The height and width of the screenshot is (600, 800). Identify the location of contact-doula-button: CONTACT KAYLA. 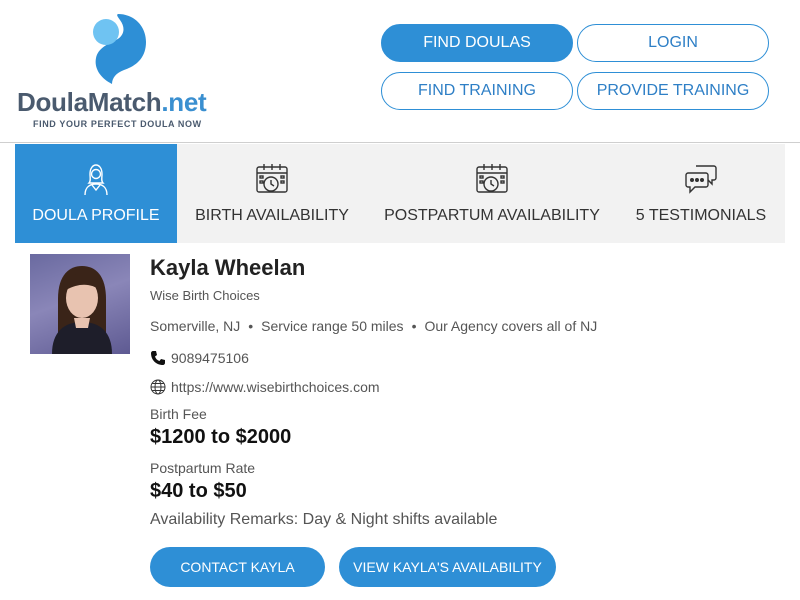
(237, 567).